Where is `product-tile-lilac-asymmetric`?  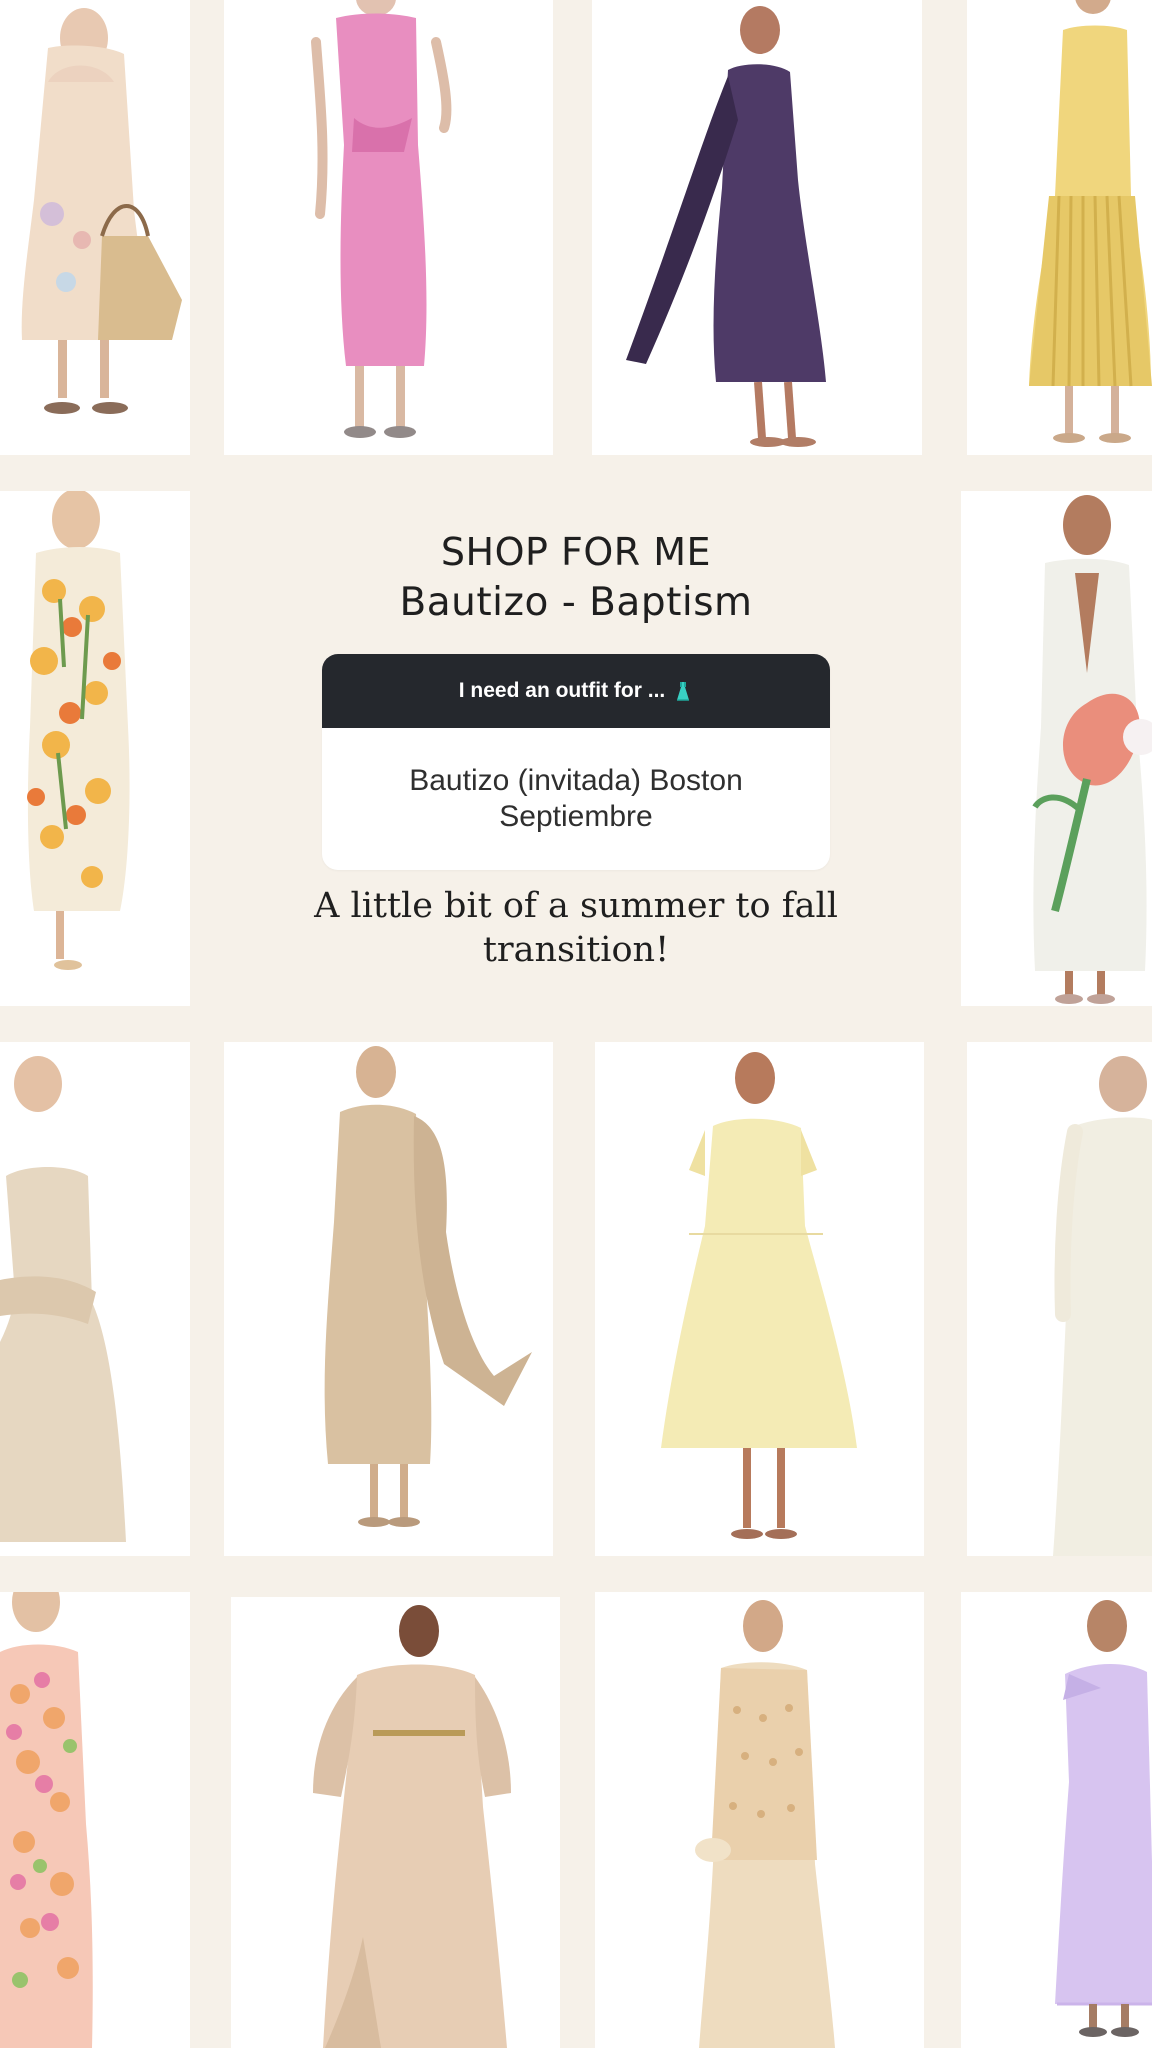
product-tile-lilac-asymmetric is located at coordinates (1056, 1820).